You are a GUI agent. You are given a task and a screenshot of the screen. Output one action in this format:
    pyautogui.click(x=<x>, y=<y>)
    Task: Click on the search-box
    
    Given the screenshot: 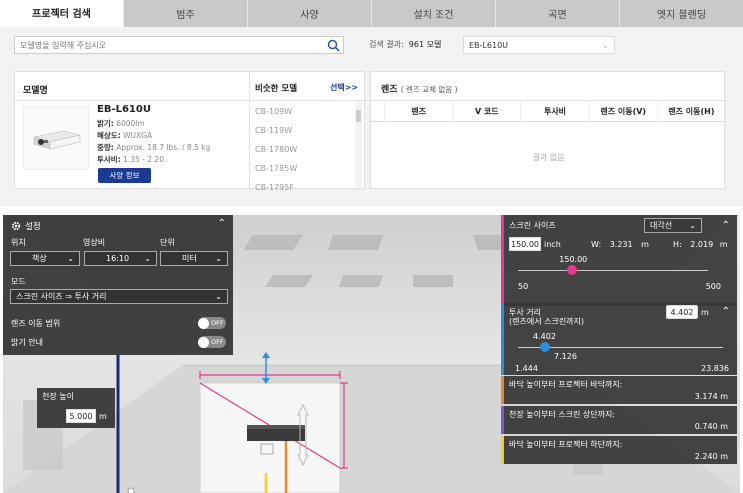 What is the action you would take?
    pyautogui.click(x=179, y=45)
    